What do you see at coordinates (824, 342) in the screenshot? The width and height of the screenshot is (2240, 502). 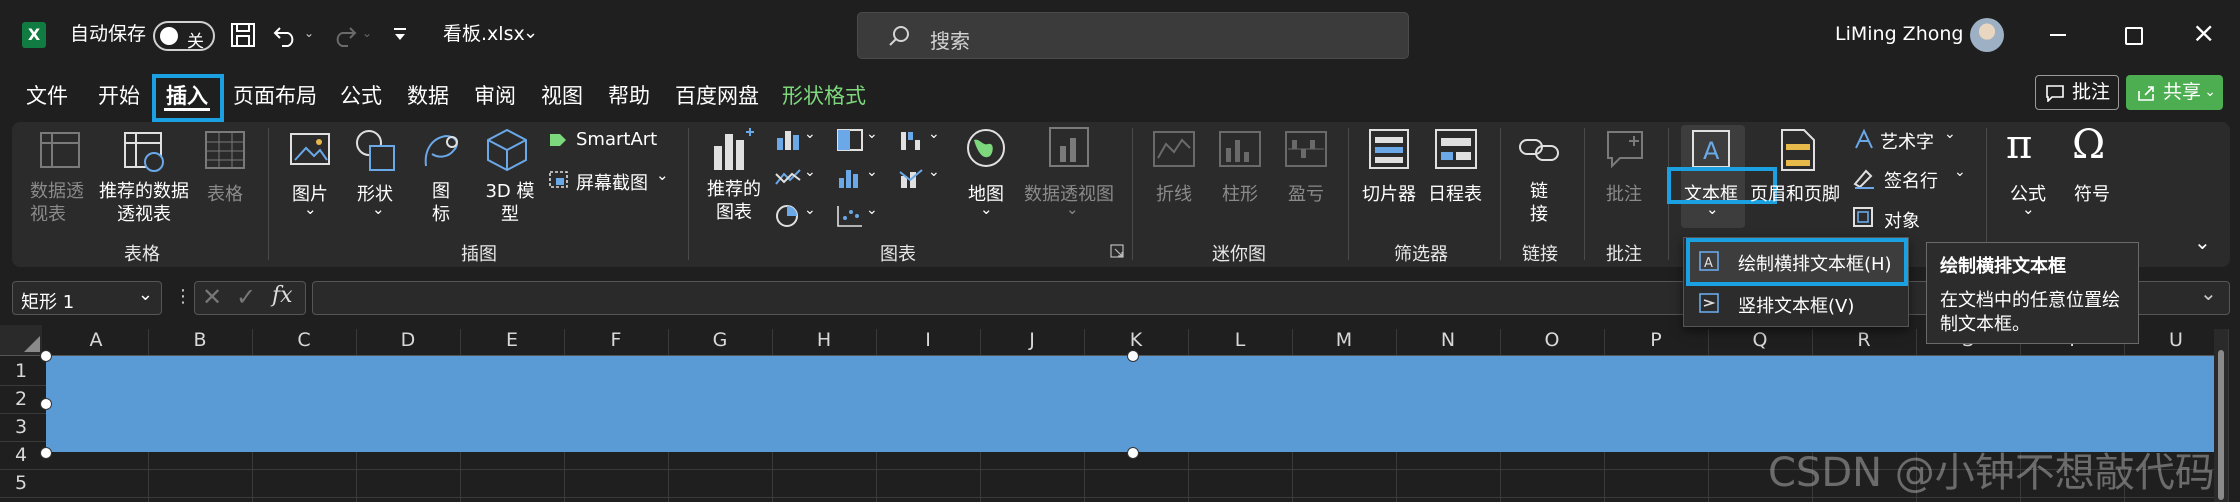 I see `column-header: H` at bounding box center [824, 342].